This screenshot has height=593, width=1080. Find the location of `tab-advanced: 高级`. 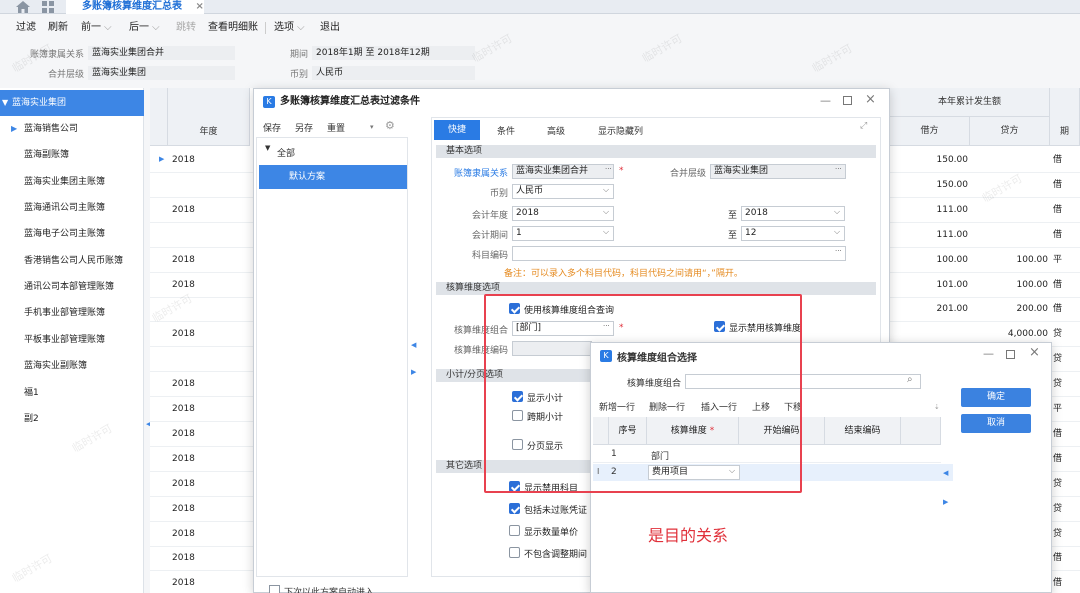

tab-advanced: 高级 is located at coordinates (556, 130).